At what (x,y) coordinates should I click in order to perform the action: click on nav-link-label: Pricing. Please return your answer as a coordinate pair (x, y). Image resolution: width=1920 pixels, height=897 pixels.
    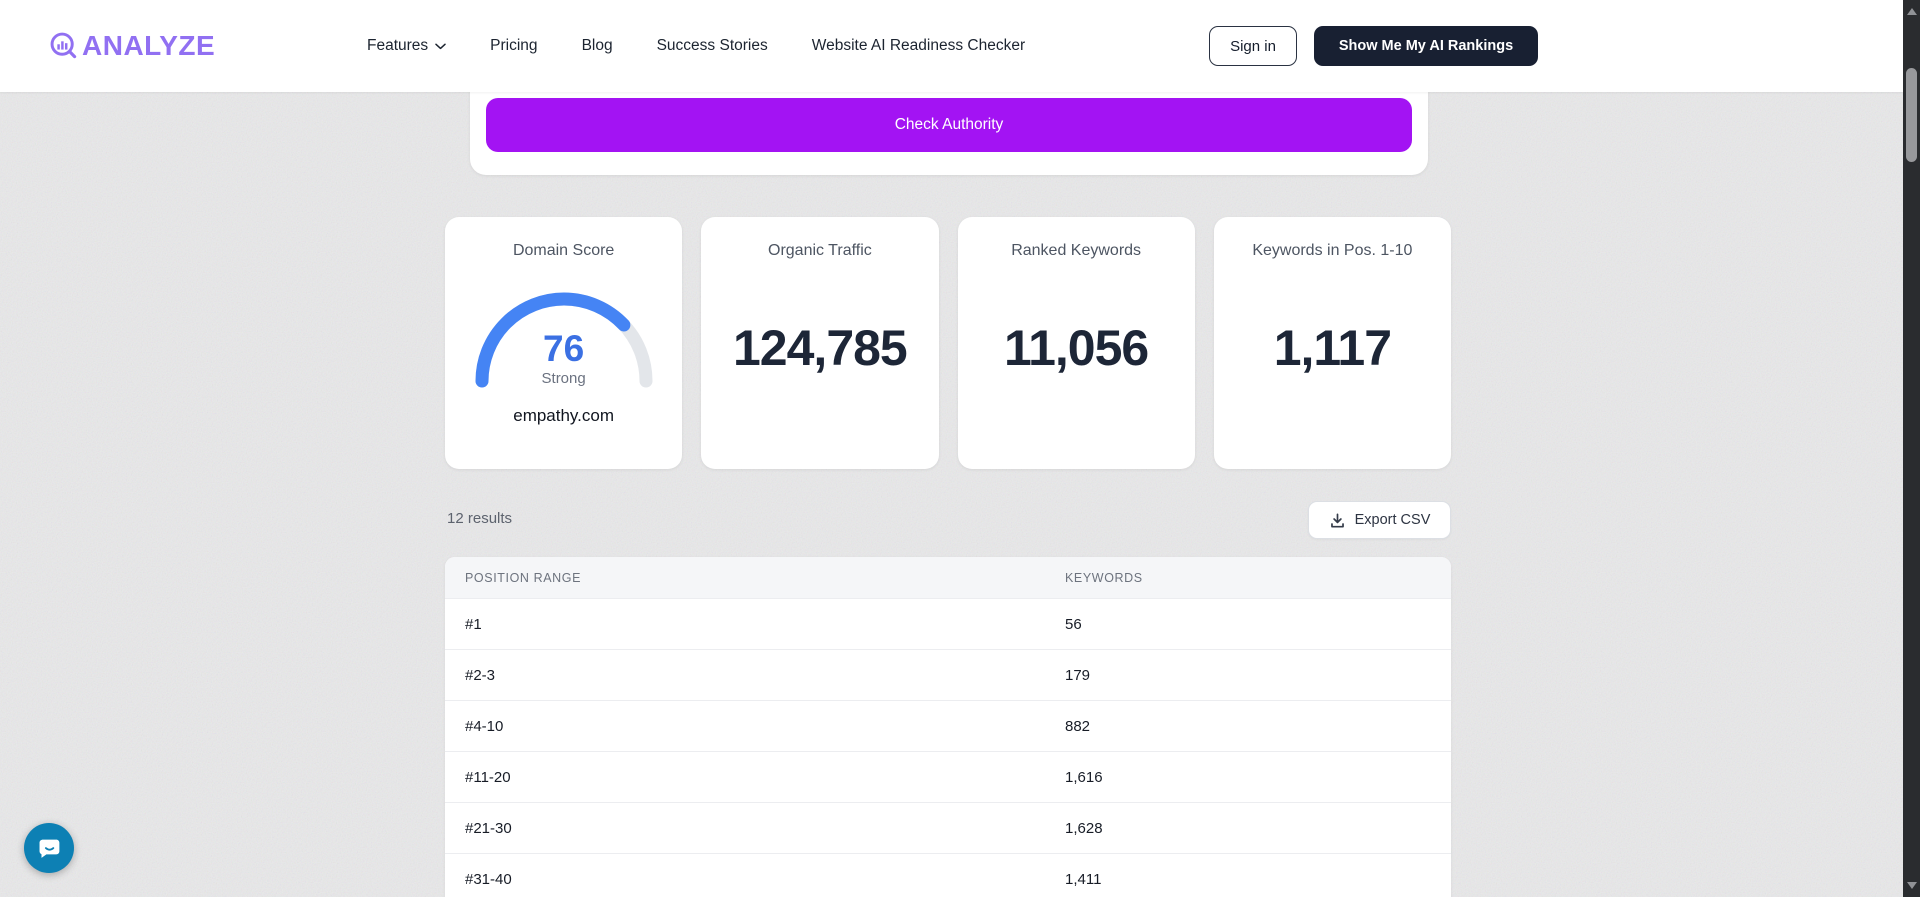
    Looking at the image, I should click on (514, 45).